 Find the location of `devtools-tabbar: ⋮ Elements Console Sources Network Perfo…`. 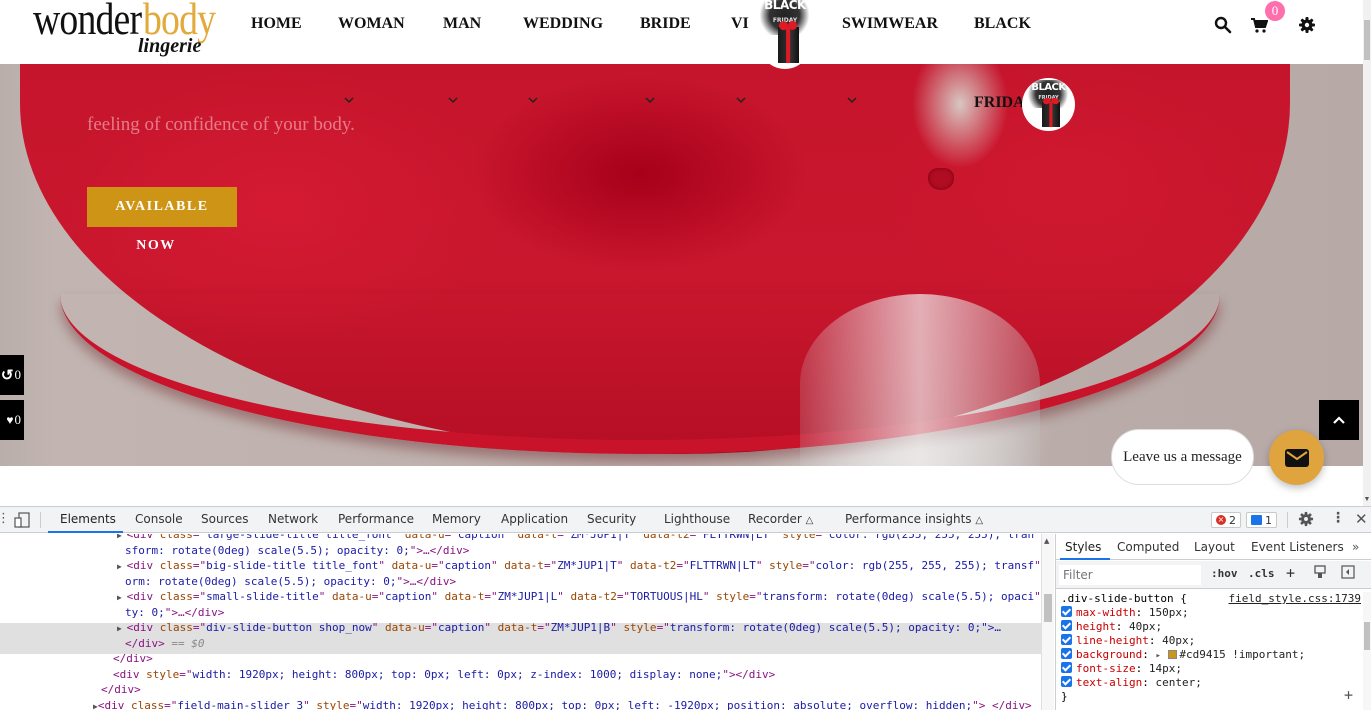

devtools-tabbar: ⋮ Elements Console Sources Network Perfo… is located at coordinates (685, 520).